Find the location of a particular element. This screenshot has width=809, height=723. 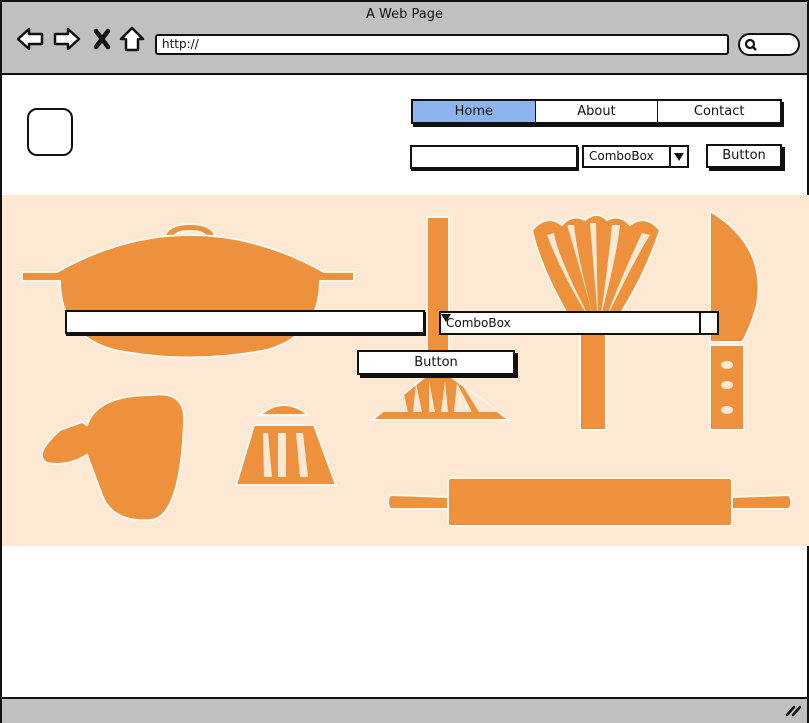

home-icon is located at coordinates (132, 39).